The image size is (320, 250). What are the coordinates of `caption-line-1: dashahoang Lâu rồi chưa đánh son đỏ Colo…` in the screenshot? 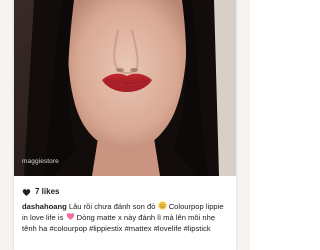 It's located at (127, 206).